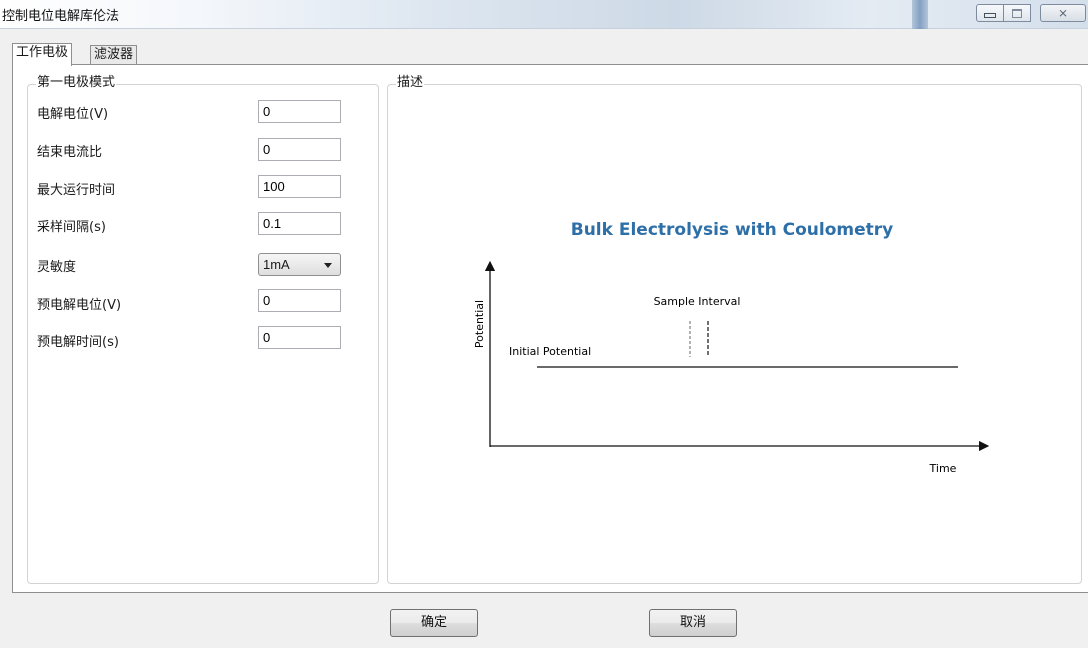  What do you see at coordinates (76, 82) in the screenshot?
I see `electrode-mode-legend: 第一电极模式` at bounding box center [76, 82].